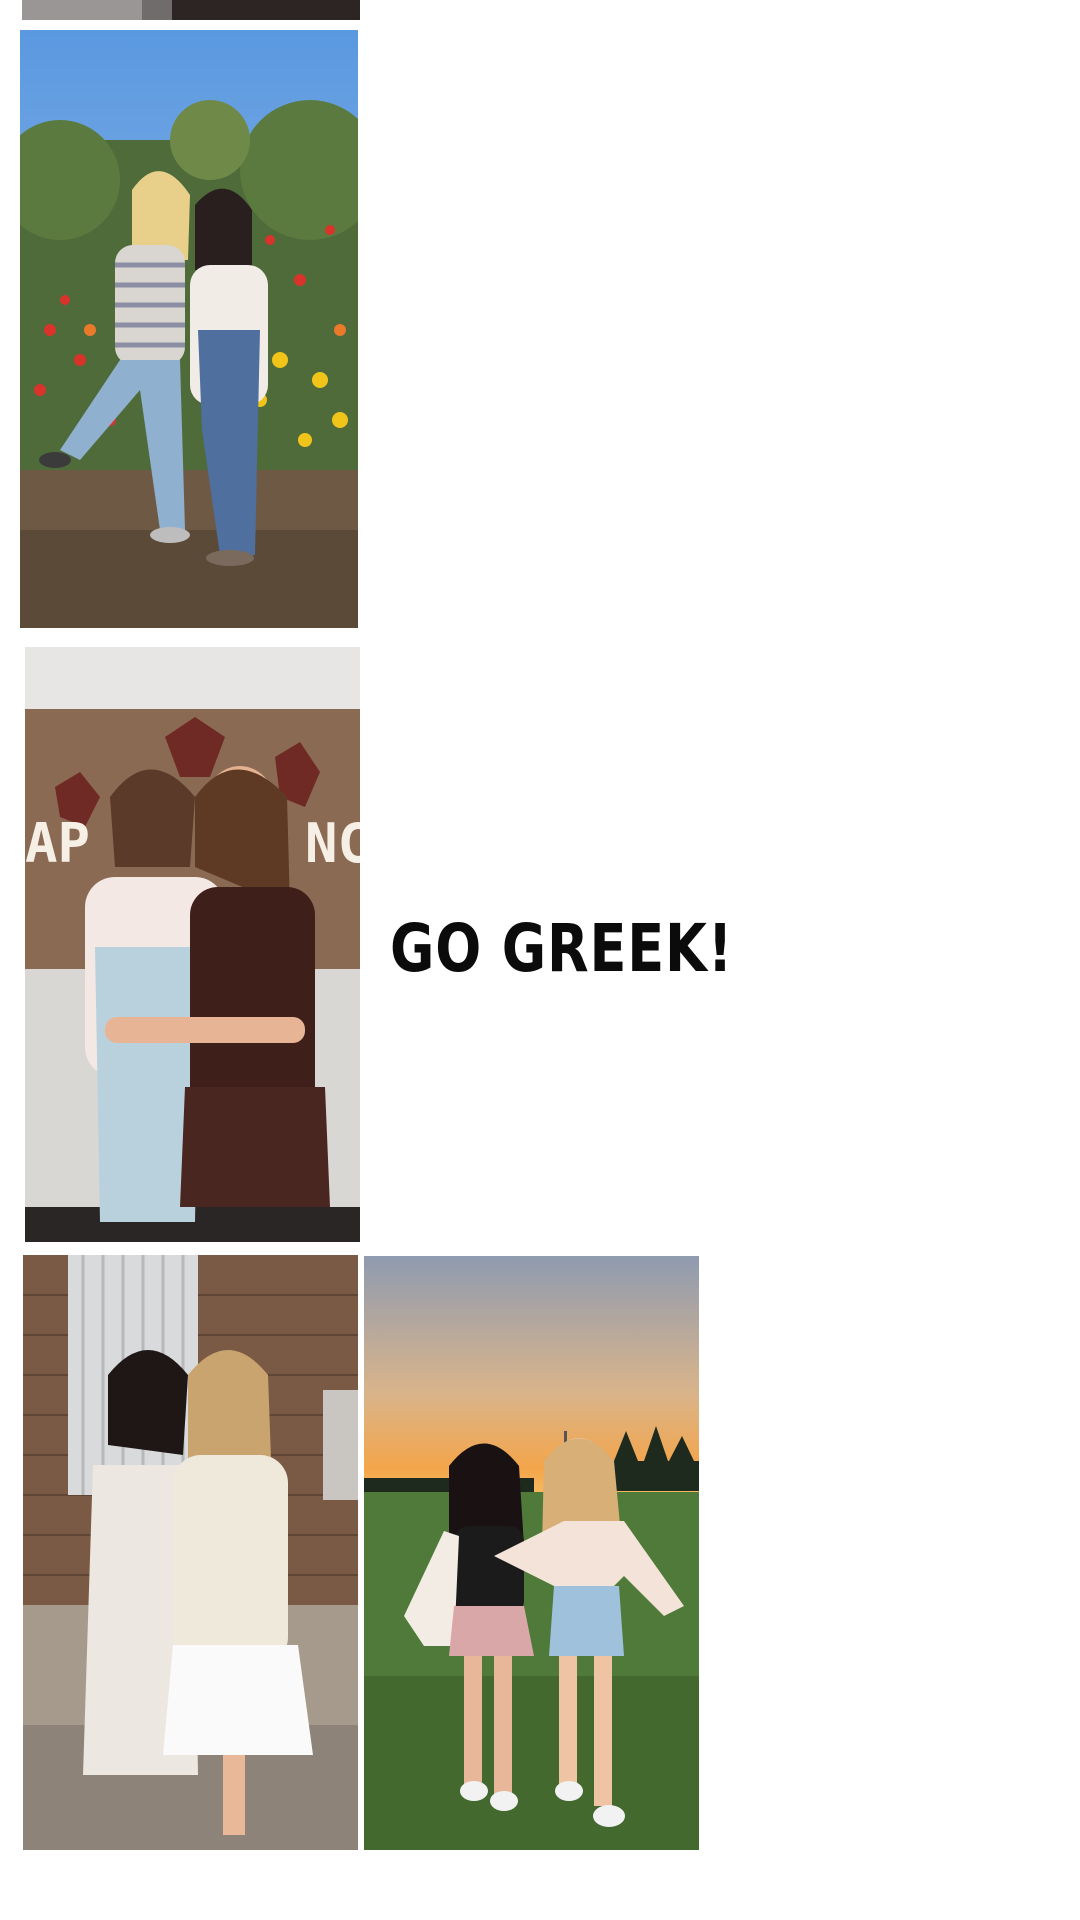  What do you see at coordinates (332, 843) in the screenshot?
I see `svg-text: NC` at bounding box center [332, 843].